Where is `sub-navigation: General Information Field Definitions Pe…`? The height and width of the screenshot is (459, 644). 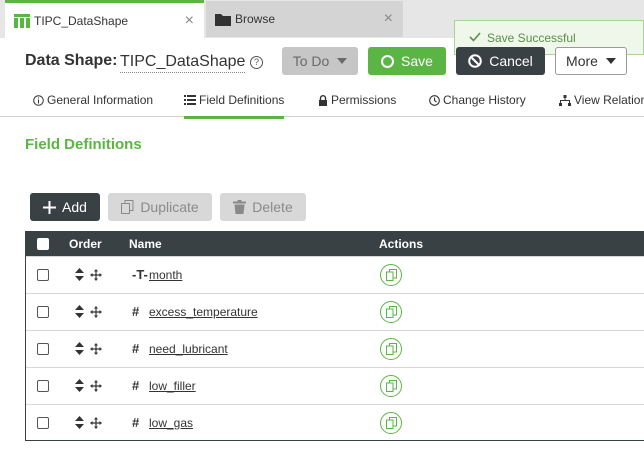 sub-navigation: General Information Field Definitions Pe… is located at coordinates (322, 101).